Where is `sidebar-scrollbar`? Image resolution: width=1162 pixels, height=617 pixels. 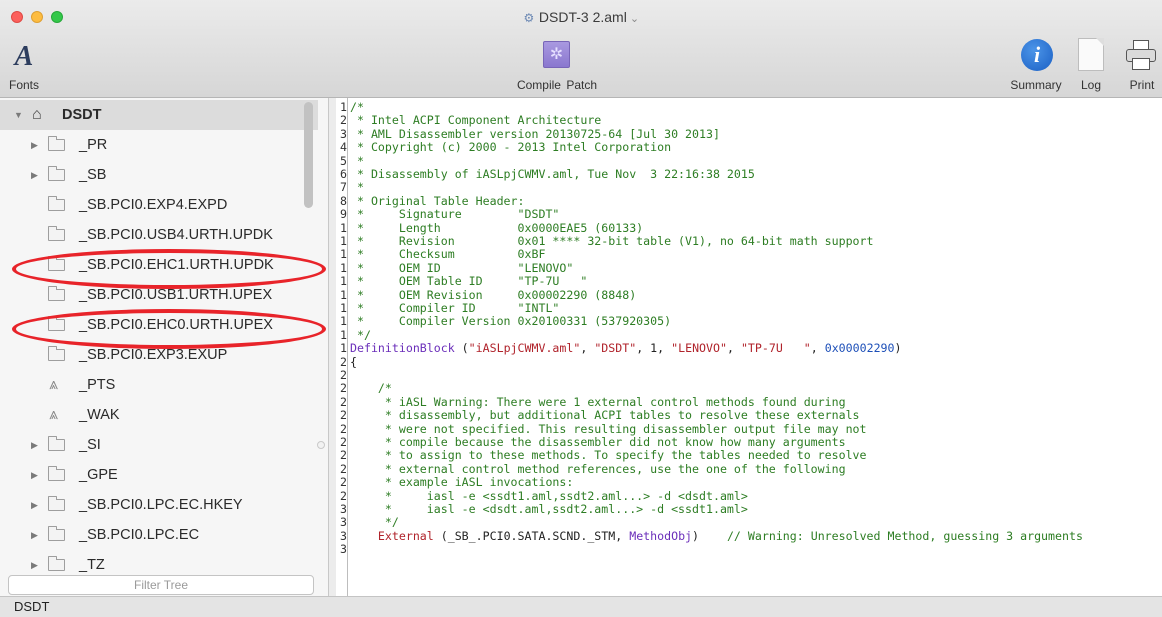 sidebar-scrollbar is located at coordinates (308, 155).